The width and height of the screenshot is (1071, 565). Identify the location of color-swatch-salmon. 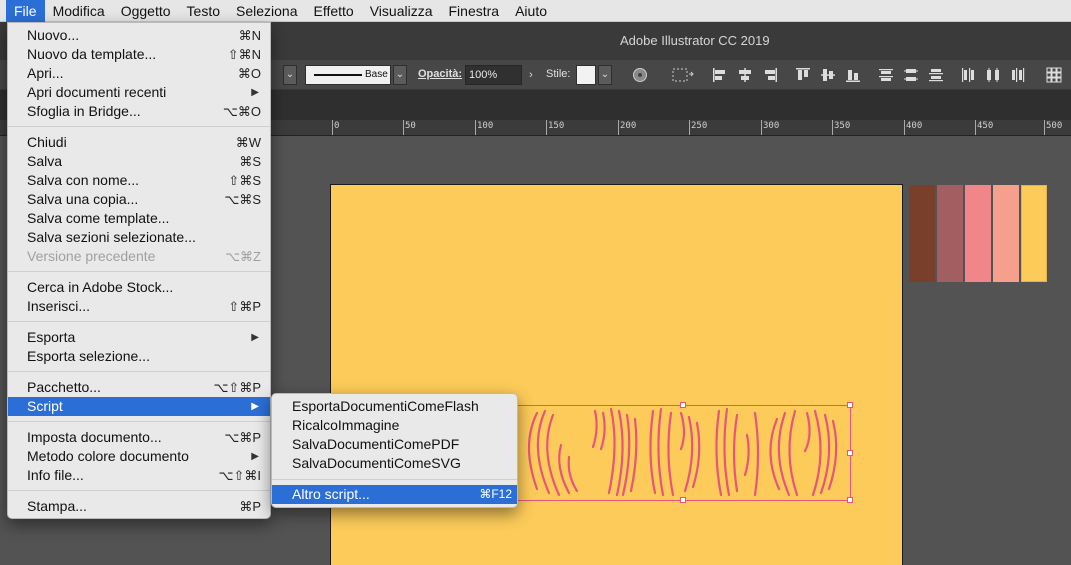
(1006, 233).